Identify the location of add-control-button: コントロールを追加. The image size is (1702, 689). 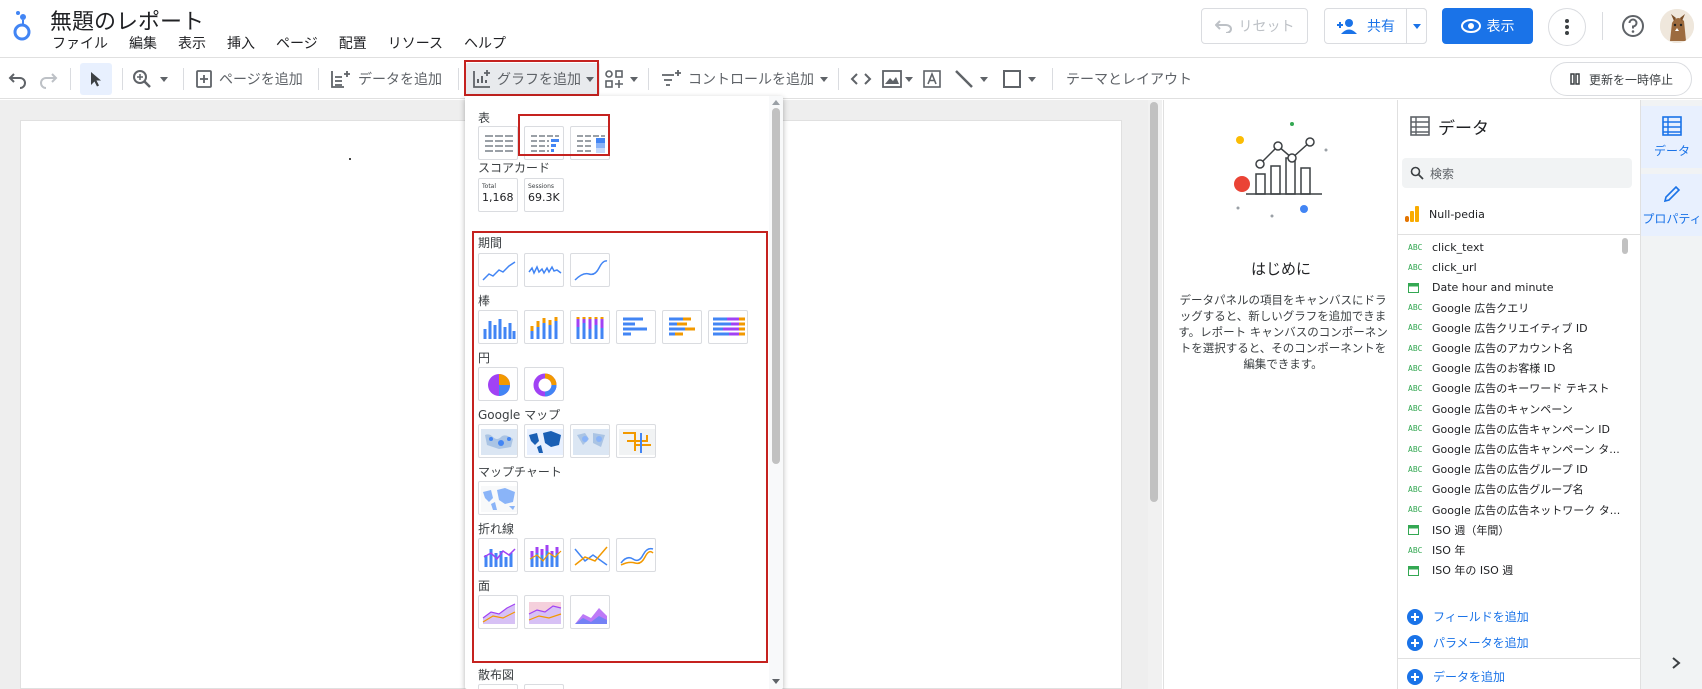
(744, 79).